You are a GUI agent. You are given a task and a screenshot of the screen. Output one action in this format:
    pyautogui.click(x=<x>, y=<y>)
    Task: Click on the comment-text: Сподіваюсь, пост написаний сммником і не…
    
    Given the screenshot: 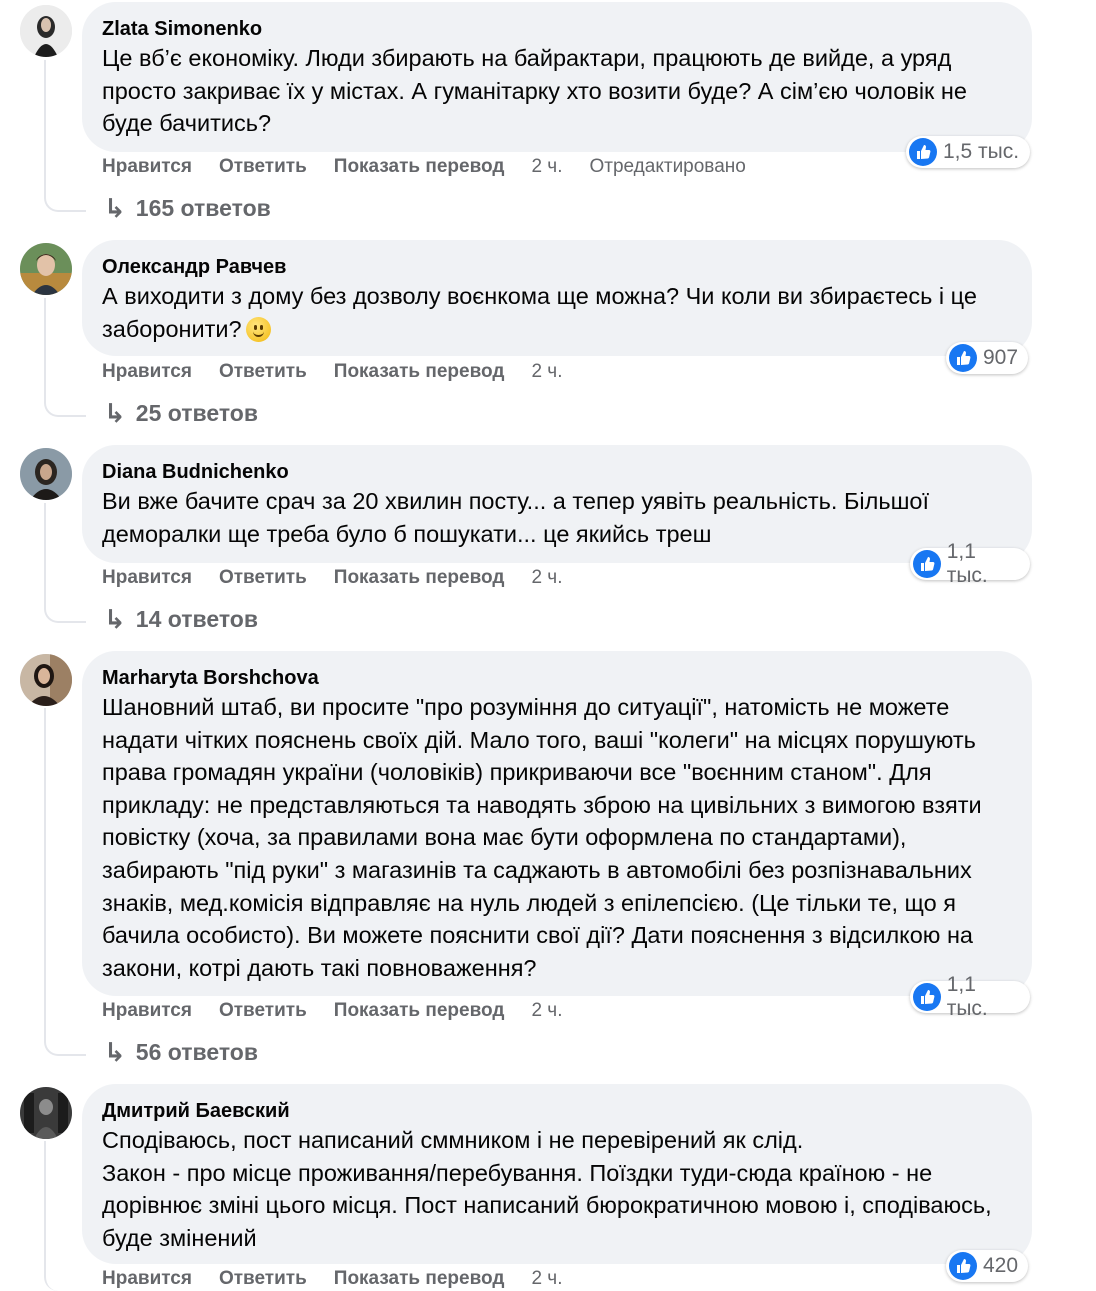 What is the action you would take?
    pyautogui.click(x=547, y=1189)
    